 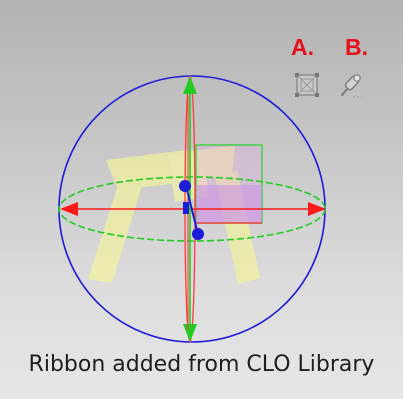 I want to click on annotation-label-b: B., so click(x=356, y=47).